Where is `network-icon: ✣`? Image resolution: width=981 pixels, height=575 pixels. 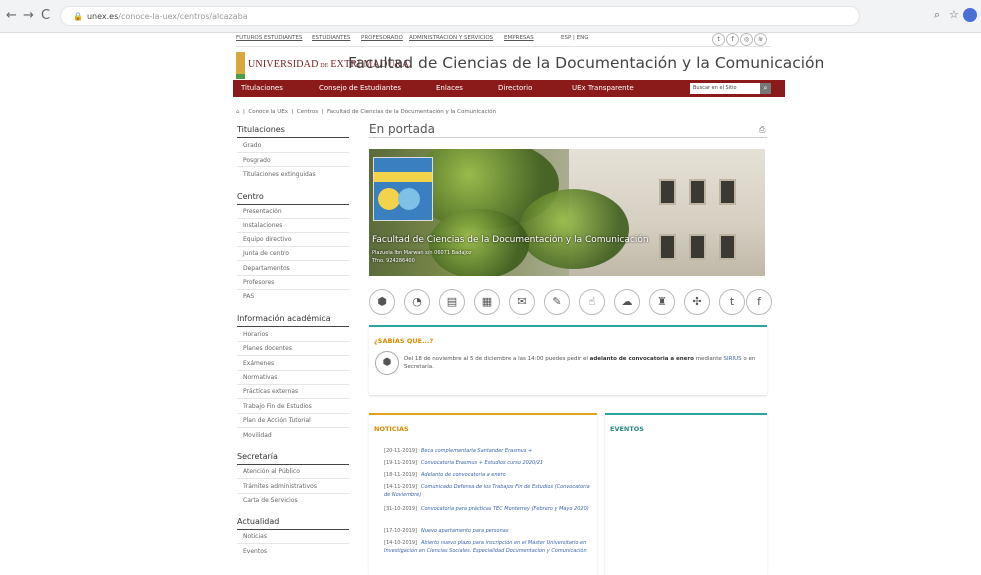 network-icon: ✣ is located at coordinates (697, 302).